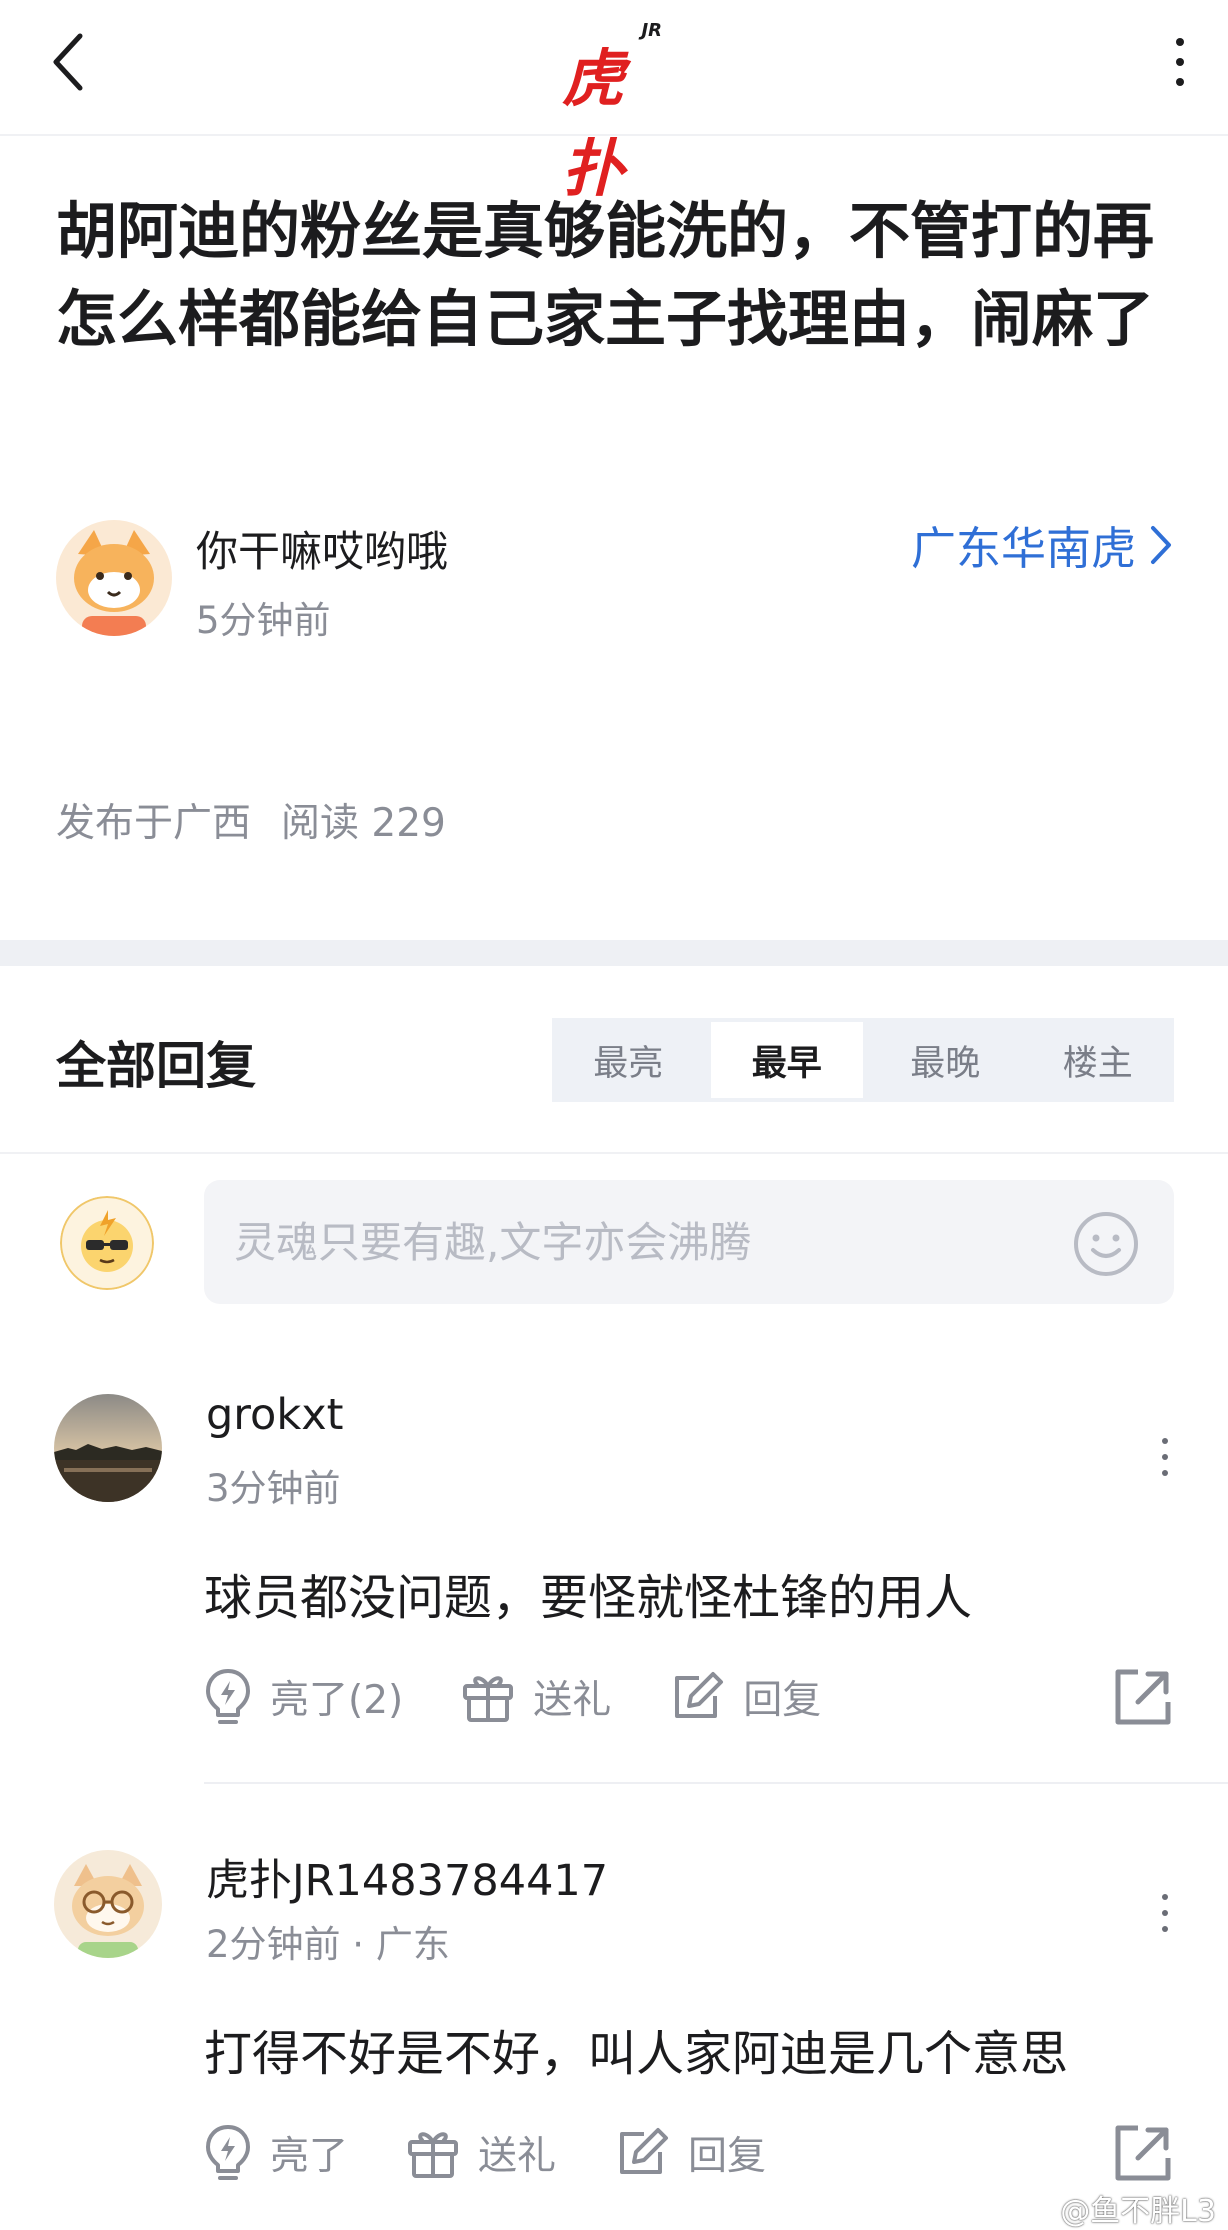  I want to click on emoji-button, so click(1106, 1244).